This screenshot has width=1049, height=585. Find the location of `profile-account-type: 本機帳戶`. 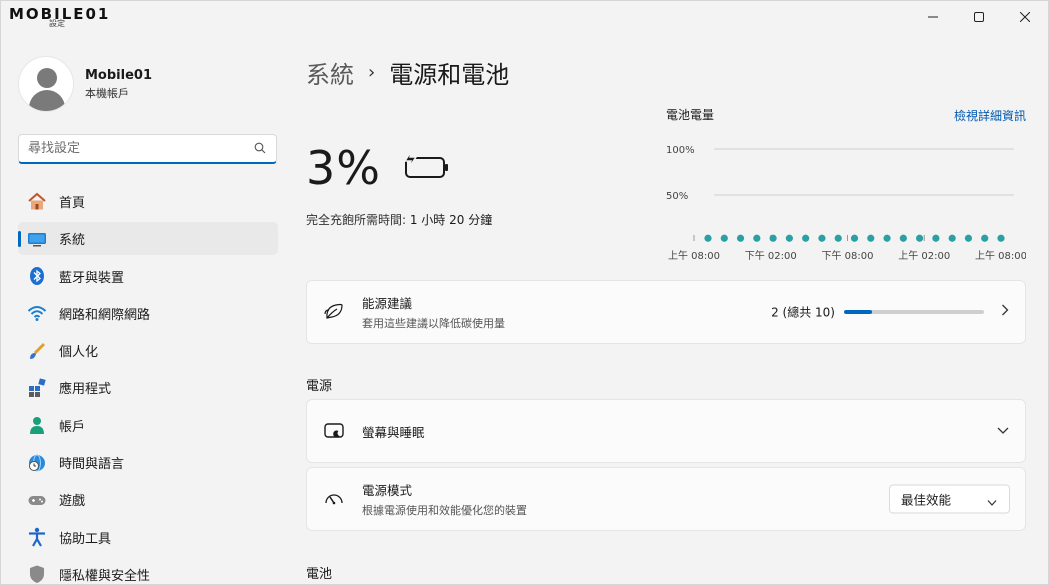

profile-account-type: 本機帳戶 is located at coordinates (107, 93).